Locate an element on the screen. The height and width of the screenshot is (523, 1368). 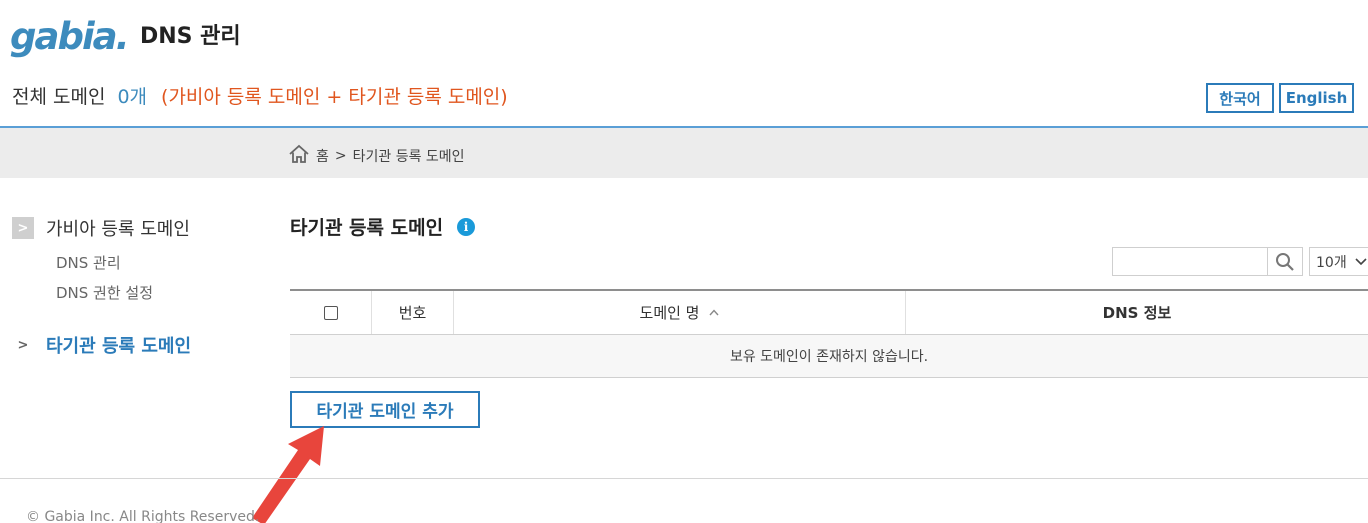
copyright-text: © Gabia Inc. All Rights Reserved. is located at coordinates (143, 516).